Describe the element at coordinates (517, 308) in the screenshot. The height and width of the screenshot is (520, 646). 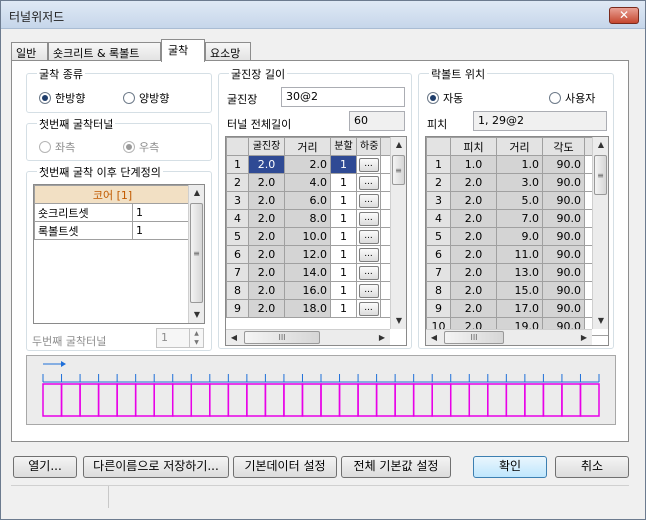
I see `table-row: 9 2.0 17.0 90.0` at that location.